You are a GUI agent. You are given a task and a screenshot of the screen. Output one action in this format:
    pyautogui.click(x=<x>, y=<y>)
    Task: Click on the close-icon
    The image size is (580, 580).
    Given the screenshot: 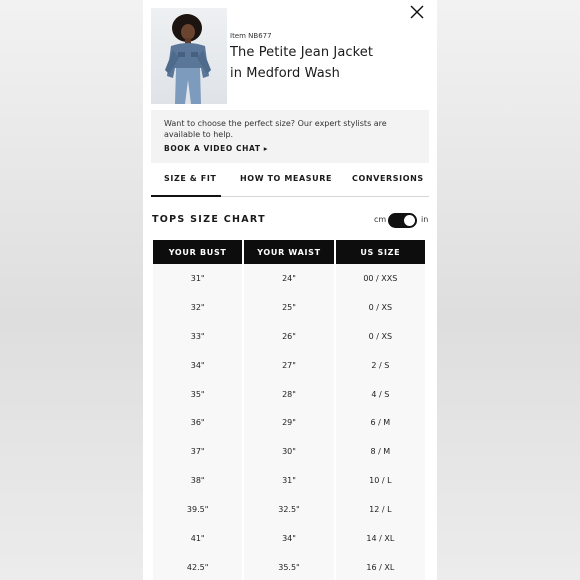 What is the action you would take?
    pyautogui.click(x=417, y=12)
    